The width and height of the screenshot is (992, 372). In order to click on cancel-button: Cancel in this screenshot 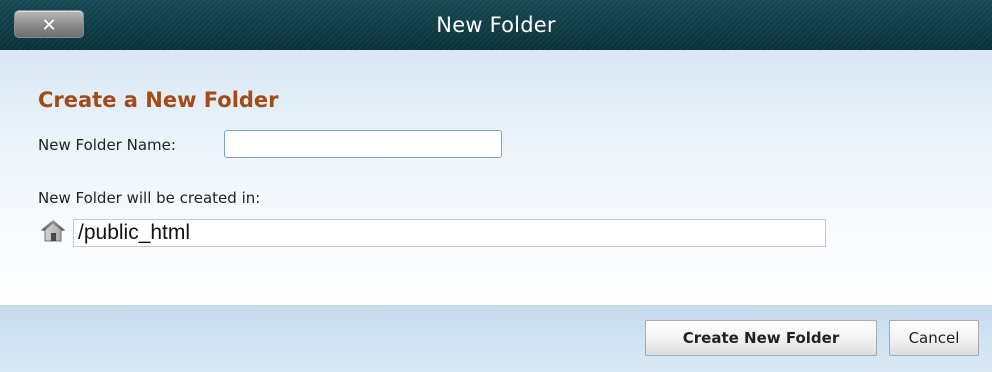, I will do `click(934, 338)`.